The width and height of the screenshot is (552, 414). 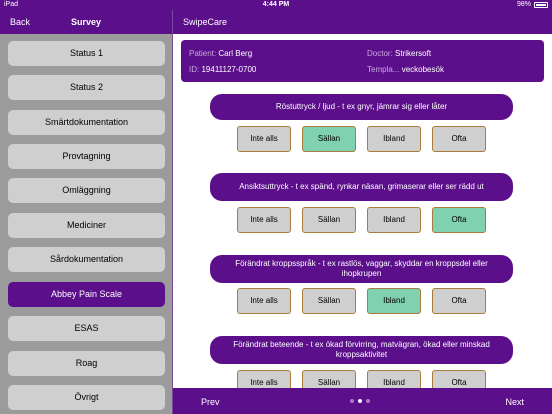 I want to click on patient-name-label: Patient:, so click(x=203, y=53).